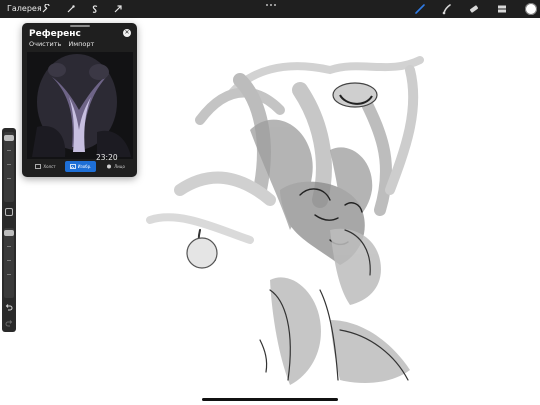  I want to click on layers-button, so click(502, 9).